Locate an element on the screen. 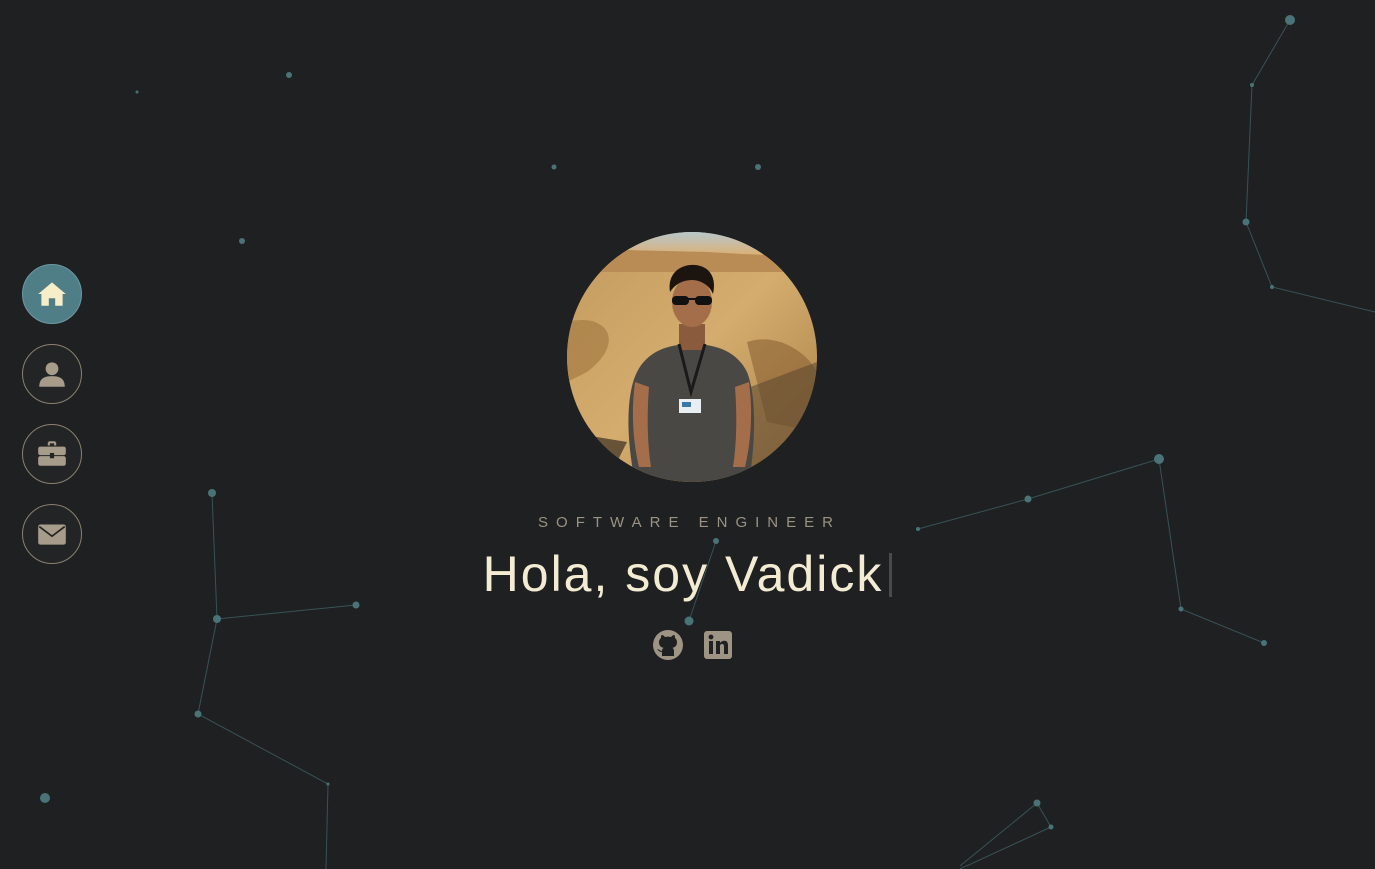 The image size is (1375, 869). github-link is located at coordinates (668, 645).